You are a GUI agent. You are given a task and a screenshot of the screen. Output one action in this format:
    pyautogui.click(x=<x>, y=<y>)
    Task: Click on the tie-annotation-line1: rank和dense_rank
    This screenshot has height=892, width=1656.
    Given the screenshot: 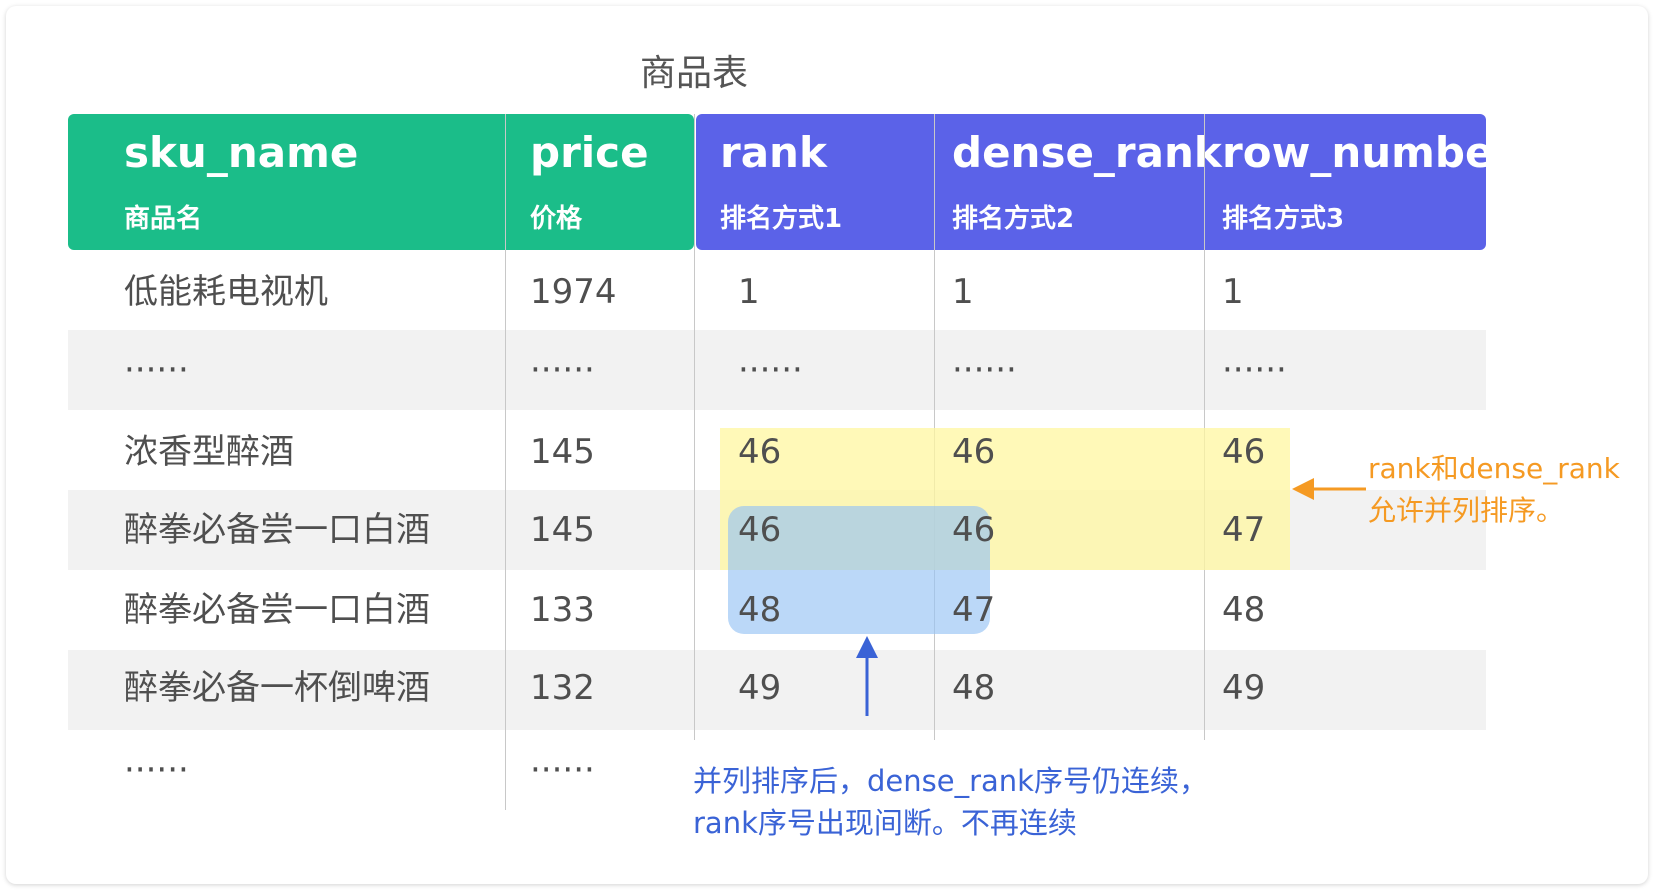 What is the action you would take?
    pyautogui.click(x=1494, y=468)
    